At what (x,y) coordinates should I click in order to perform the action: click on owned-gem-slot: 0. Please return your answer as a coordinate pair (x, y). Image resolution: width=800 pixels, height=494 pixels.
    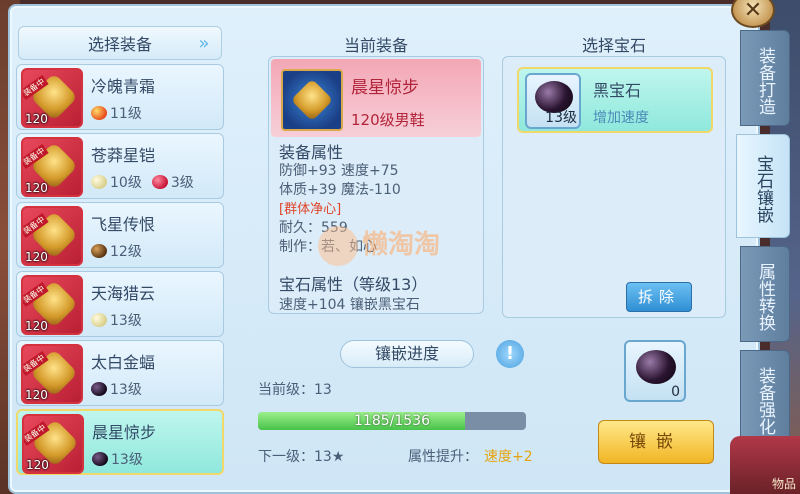
    Looking at the image, I should click on (655, 371).